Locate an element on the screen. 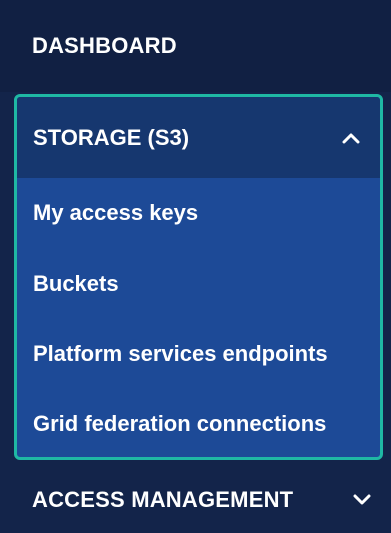 The height and width of the screenshot is (533, 391). nav-item-access-management: ACCESS MANAGEMENT is located at coordinates (195, 499).